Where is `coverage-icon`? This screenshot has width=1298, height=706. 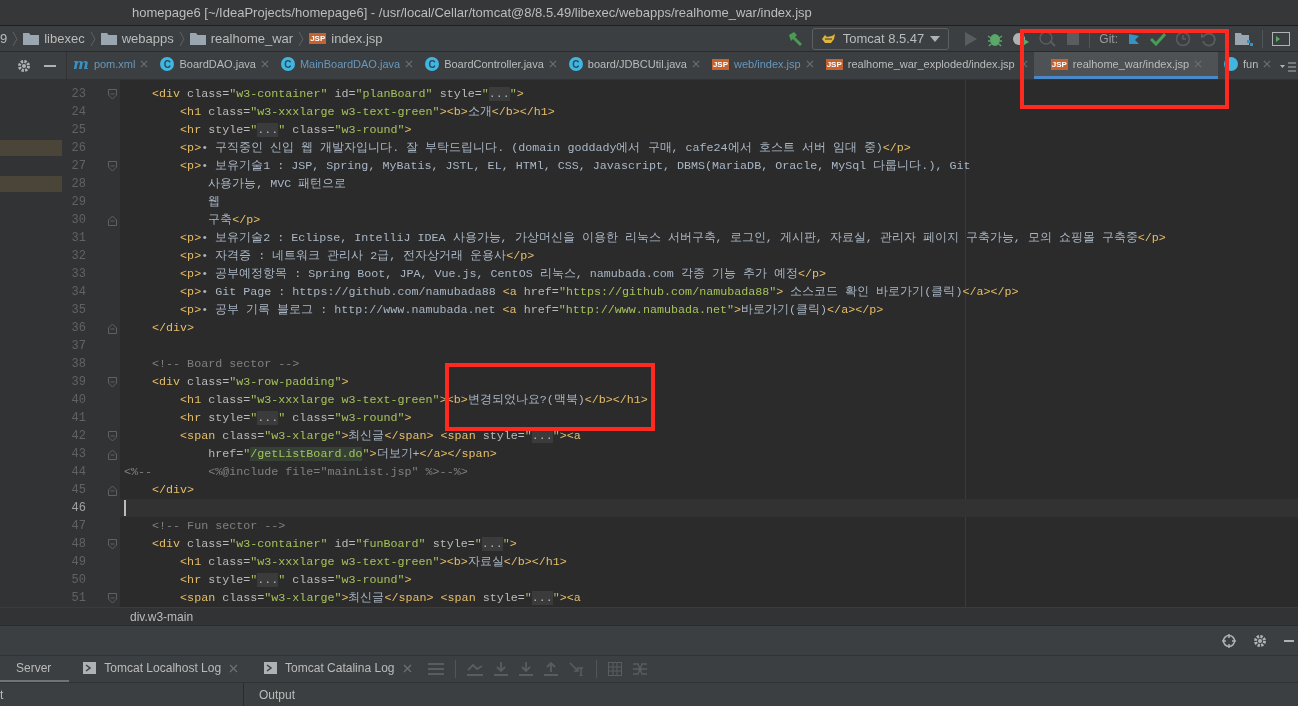 coverage-icon is located at coordinates (1021, 38).